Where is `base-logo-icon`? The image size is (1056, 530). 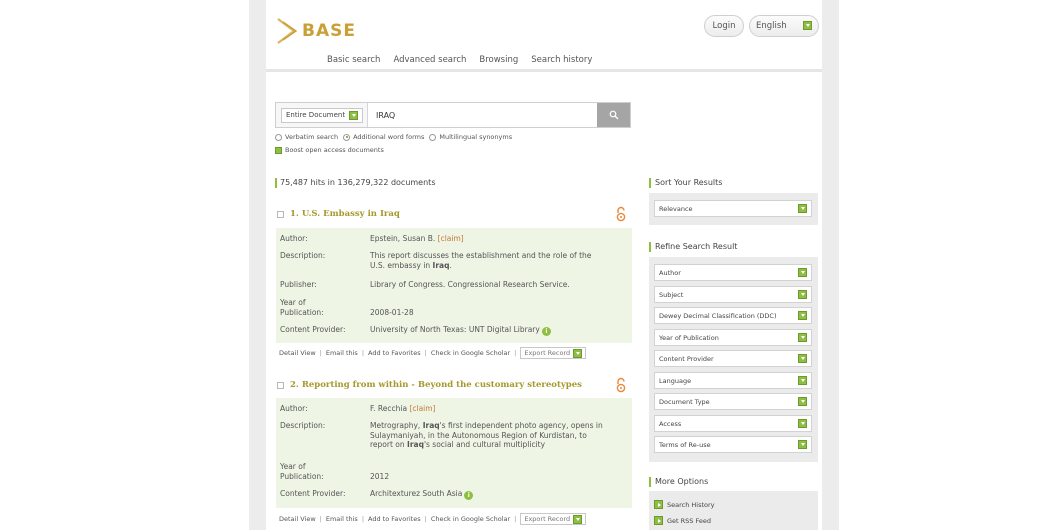
base-logo-icon is located at coordinates (287, 31).